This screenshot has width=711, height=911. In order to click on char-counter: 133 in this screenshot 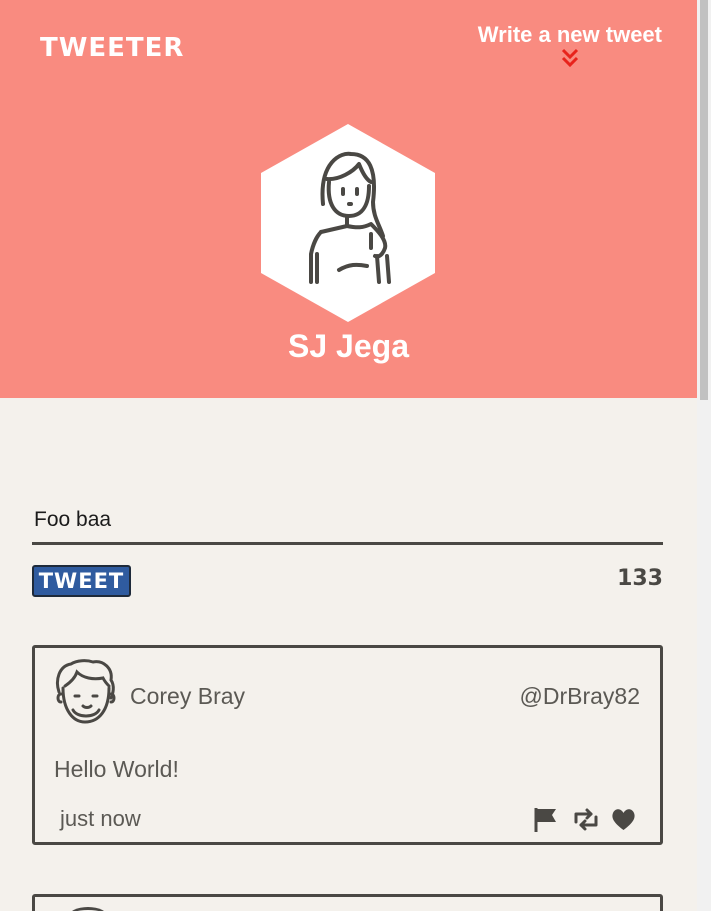, I will do `click(640, 578)`.